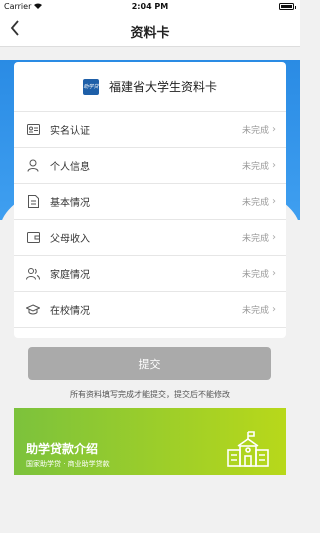  I want to click on list-item-family-info: 家庭情况 未完成 ›, so click(150, 274).